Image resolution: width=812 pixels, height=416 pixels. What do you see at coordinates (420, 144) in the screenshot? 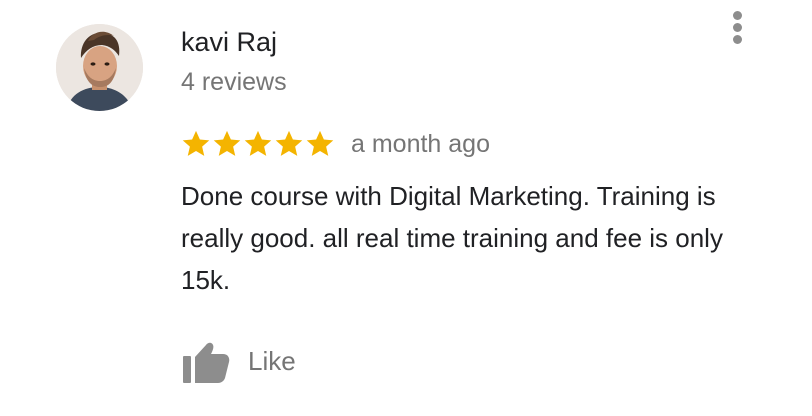
I see `review-date: a month ago` at bounding box center [420, 144].